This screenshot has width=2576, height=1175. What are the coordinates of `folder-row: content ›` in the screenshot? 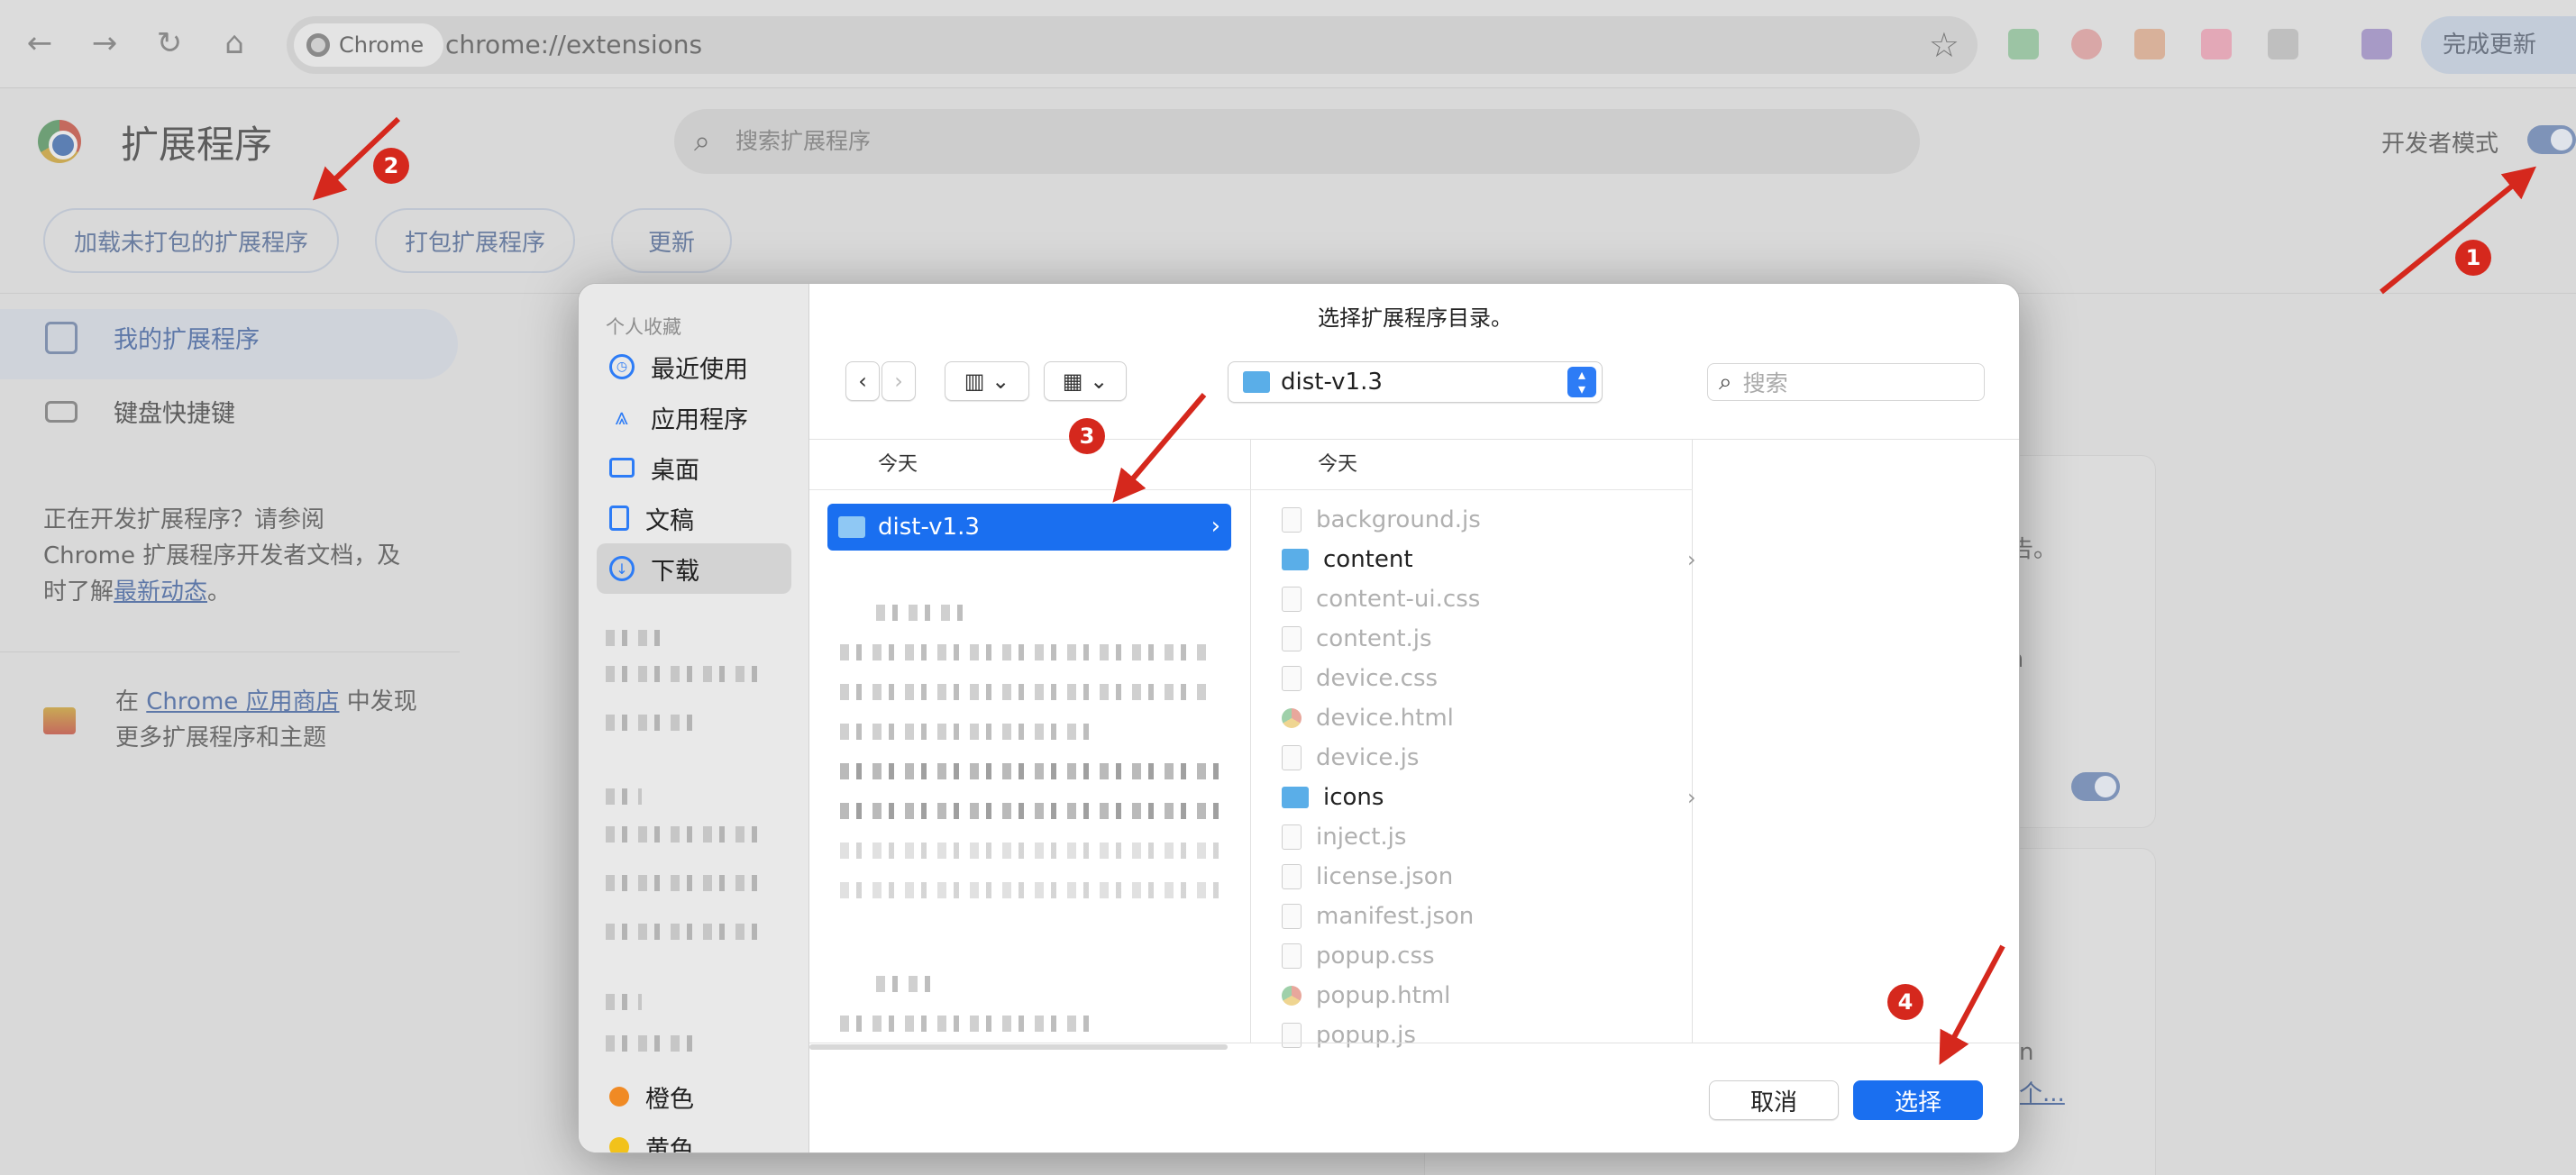 It's located at (1489, 559).